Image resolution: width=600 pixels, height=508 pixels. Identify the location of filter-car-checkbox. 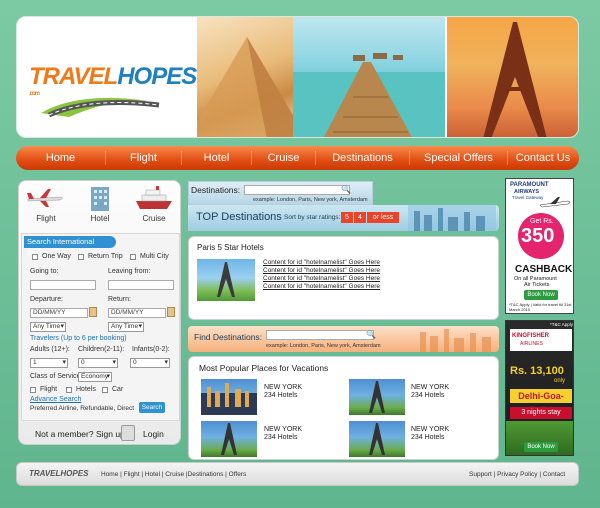
(105, 390).